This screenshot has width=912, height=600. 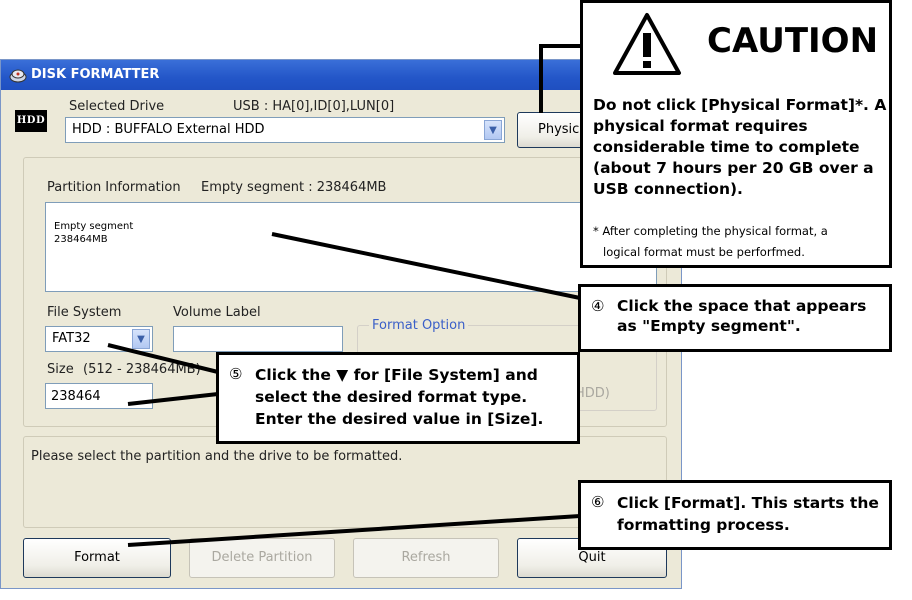 What do you see at coordinates (217, 312) in the screenshot?
I see `volume-label-label: Volume Label` at bounding box center [217, 312].